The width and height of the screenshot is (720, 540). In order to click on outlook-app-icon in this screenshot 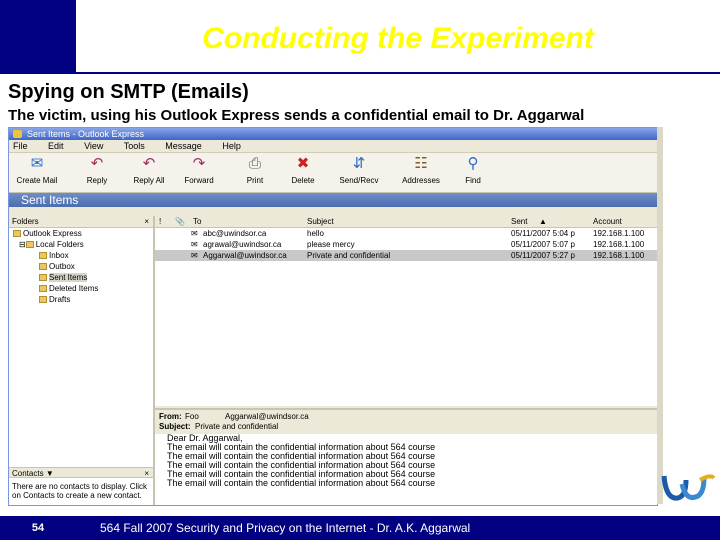, I will do `click(17, 134)`.